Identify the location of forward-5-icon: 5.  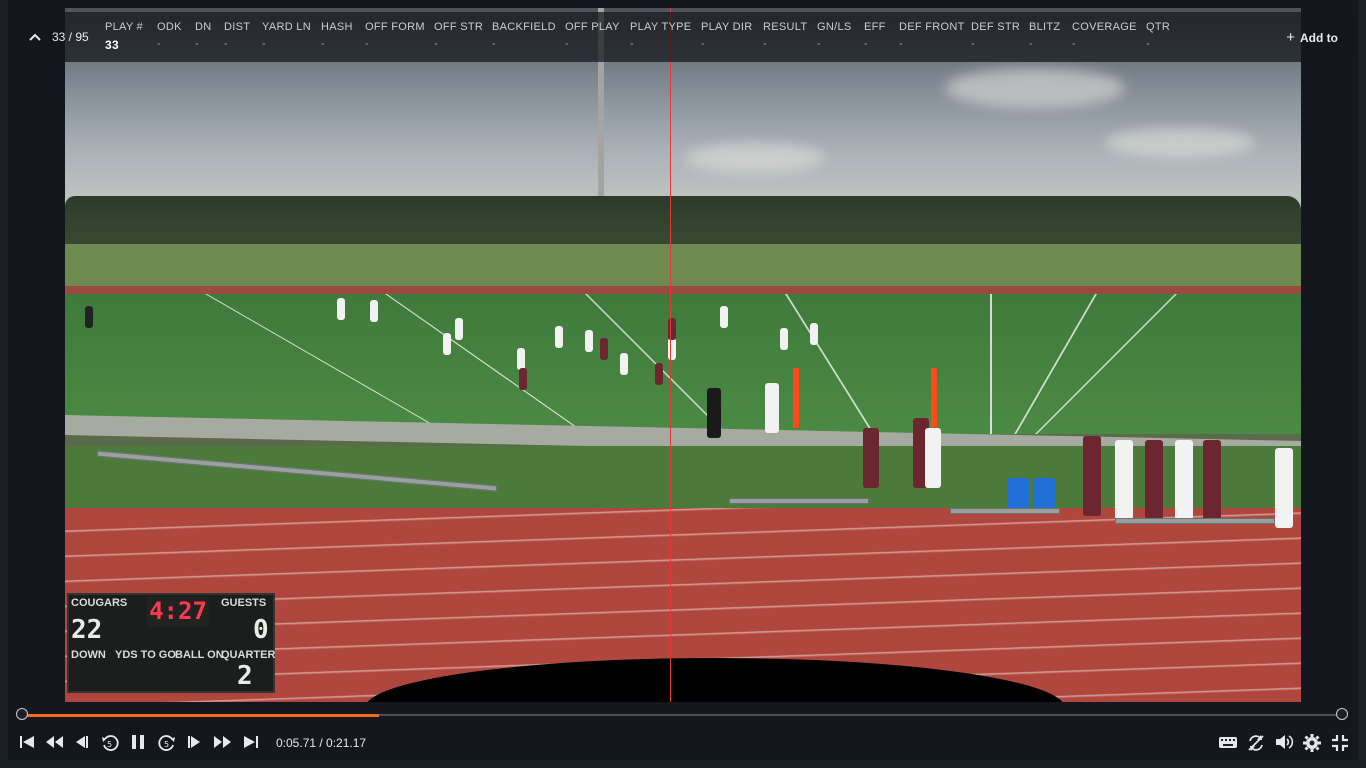
(167, 743).